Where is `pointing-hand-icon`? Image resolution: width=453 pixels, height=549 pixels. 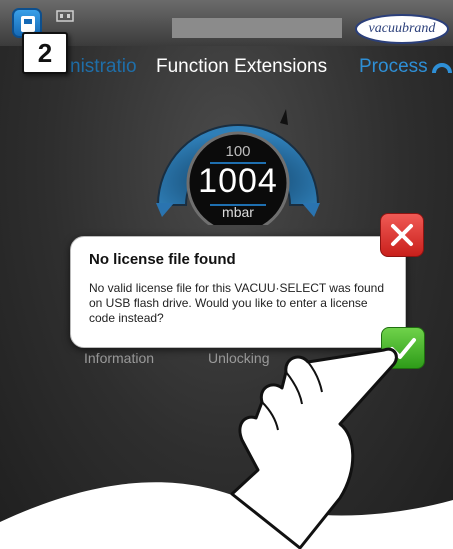
pointing-hand-icon is located at coordinates (314, 448).